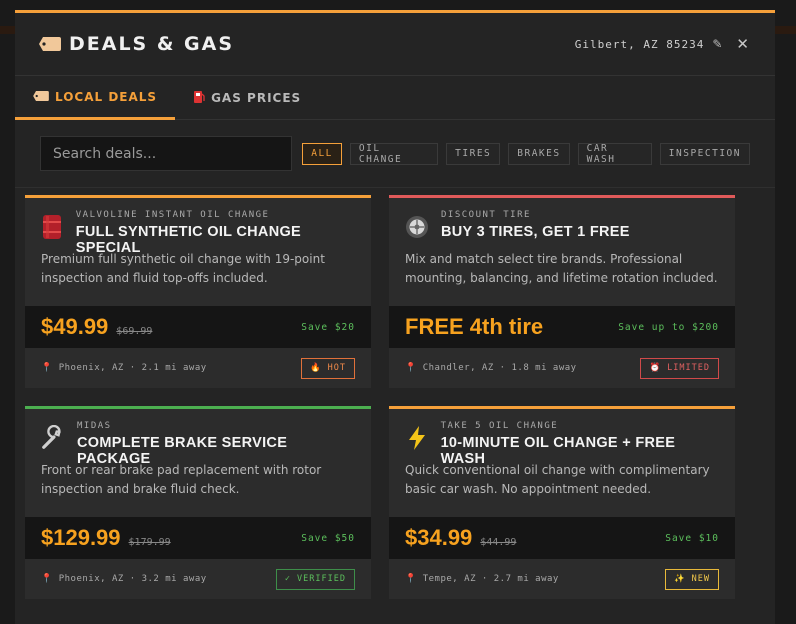  I want to click on deal-footer: 📍 Phoenix, AZ · 2.1 mi away 🔥 HOT, so click(198, 368).